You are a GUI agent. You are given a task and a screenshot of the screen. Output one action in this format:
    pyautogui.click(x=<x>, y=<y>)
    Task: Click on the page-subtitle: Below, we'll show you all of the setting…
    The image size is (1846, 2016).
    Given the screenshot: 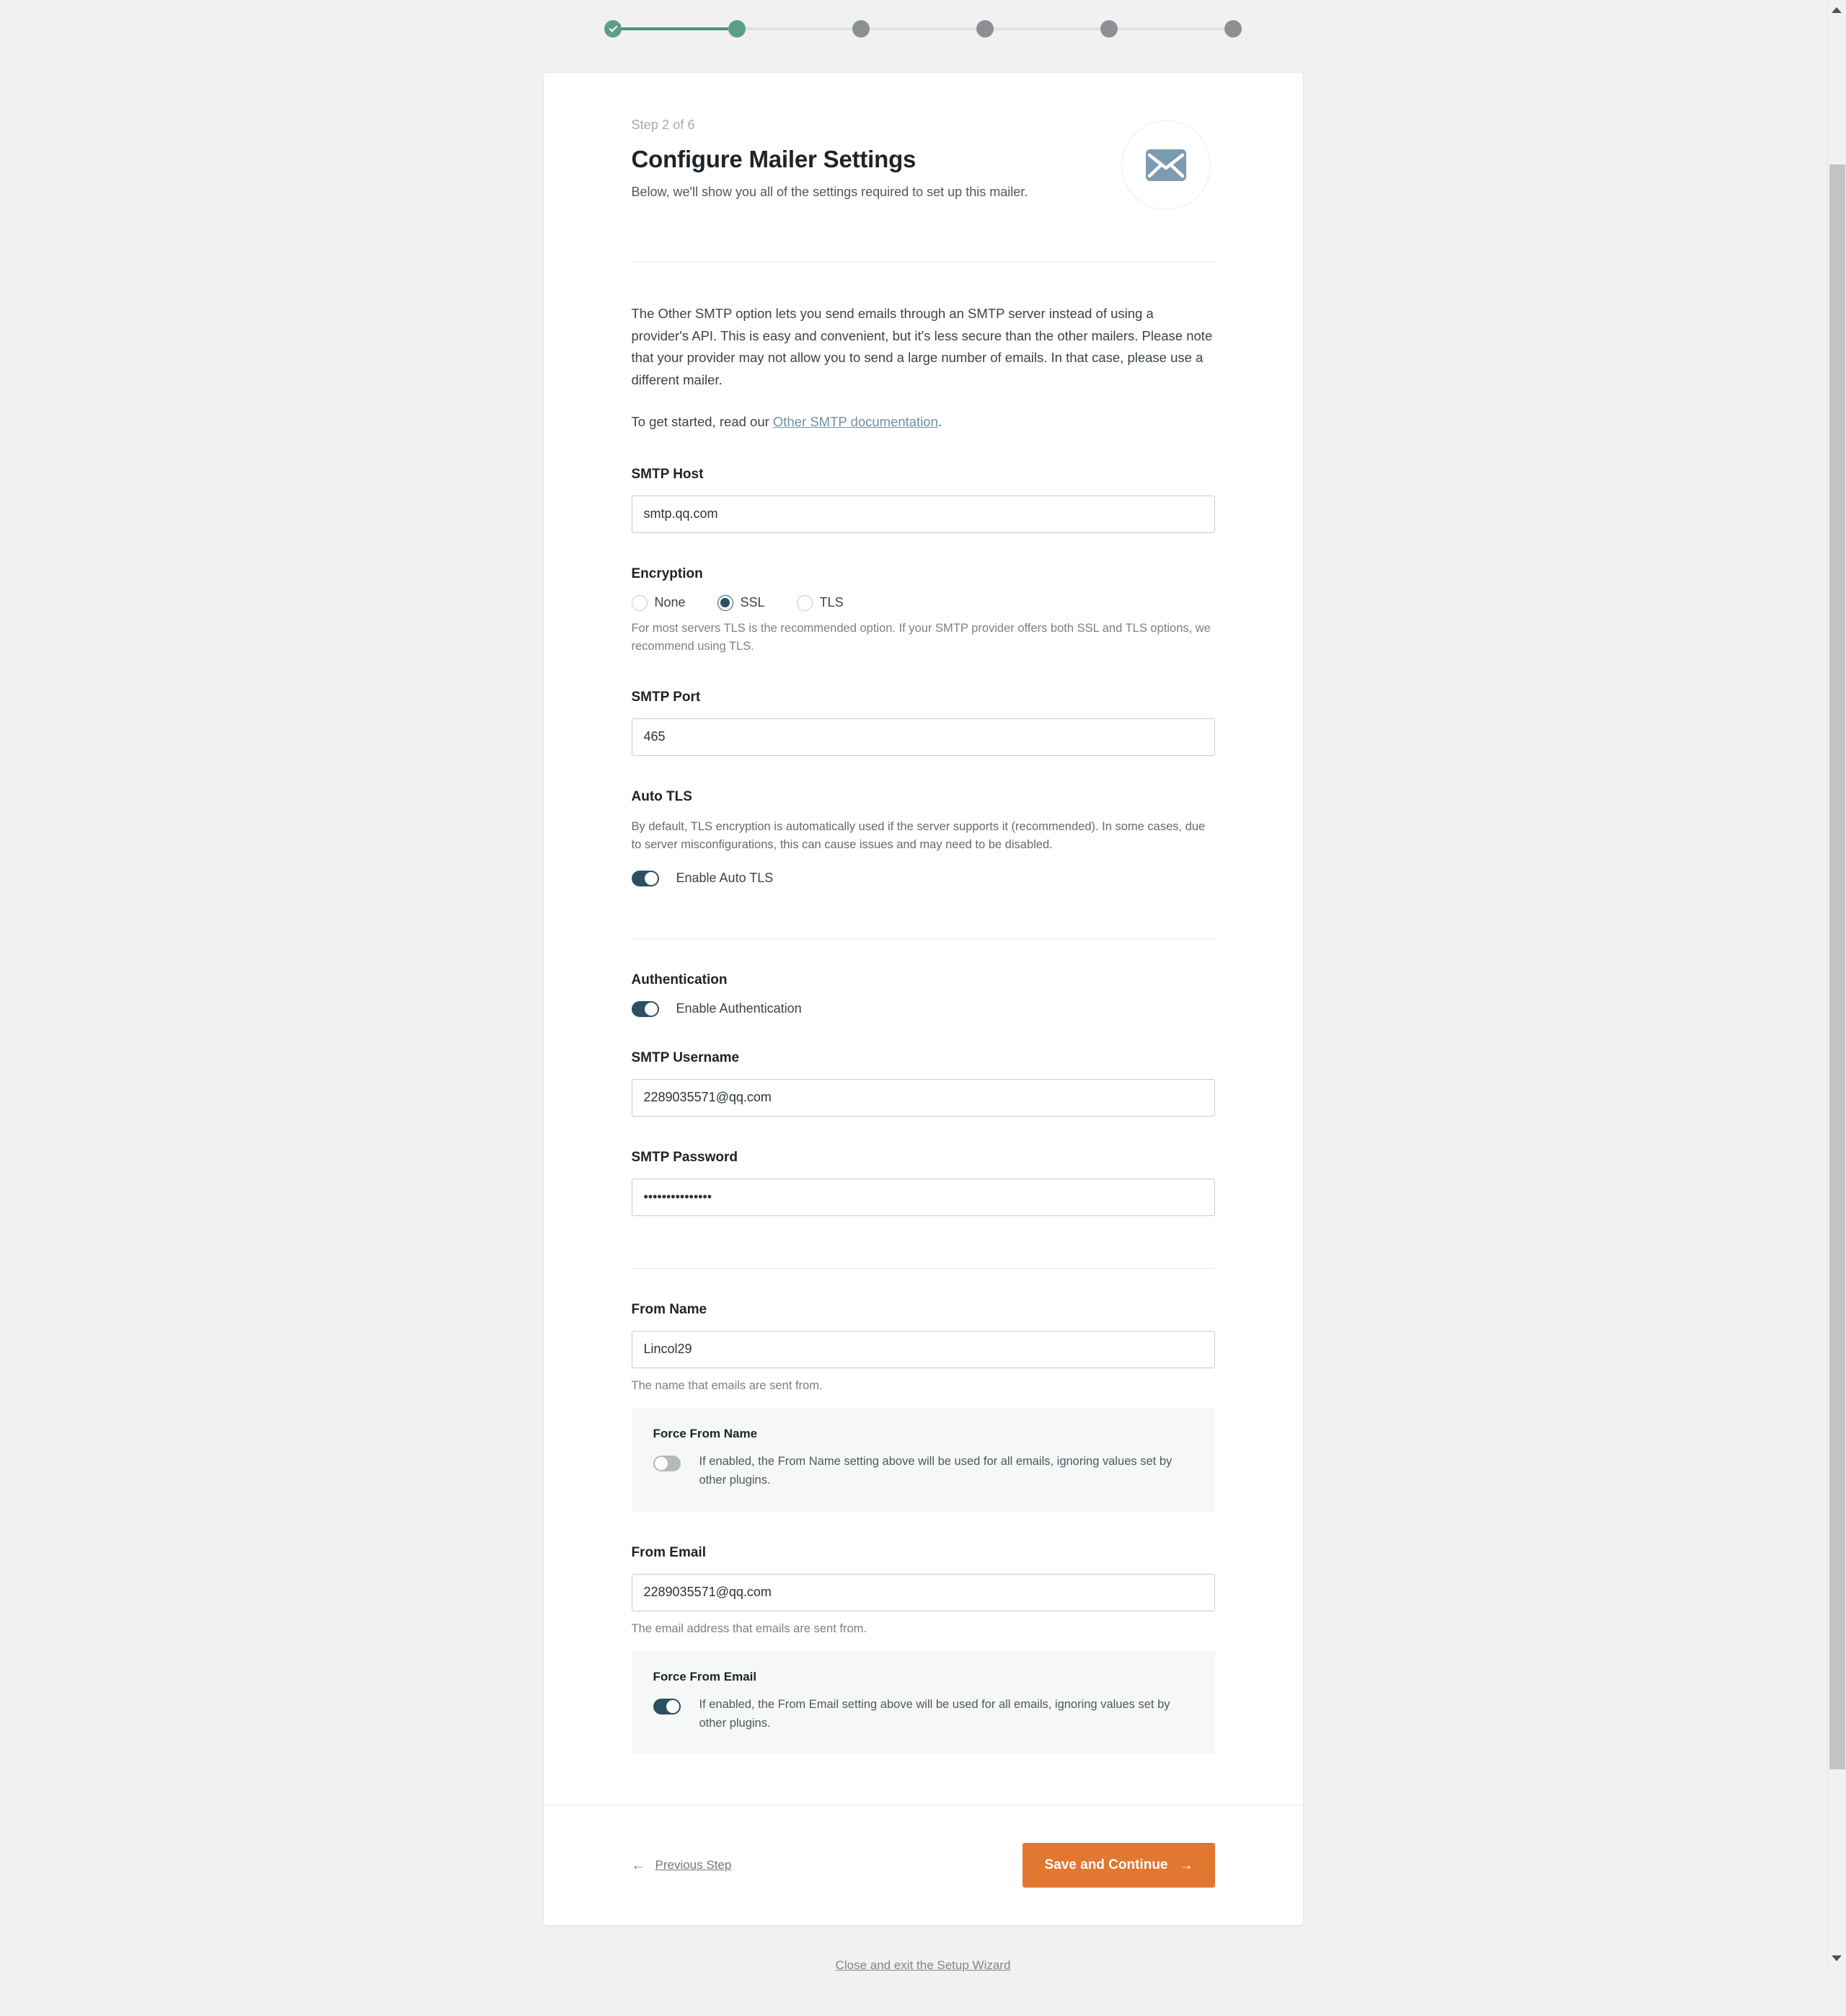 What is the action you would take?
    pyautogui.click(x=829, y=192)
    